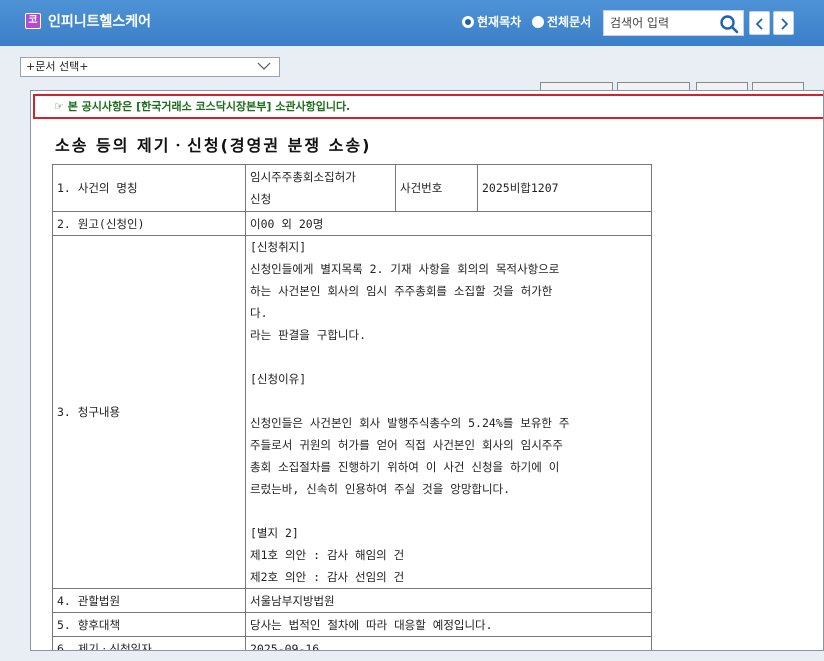  I want to click on row-label: 3. 청구내용, so click(149, 412).